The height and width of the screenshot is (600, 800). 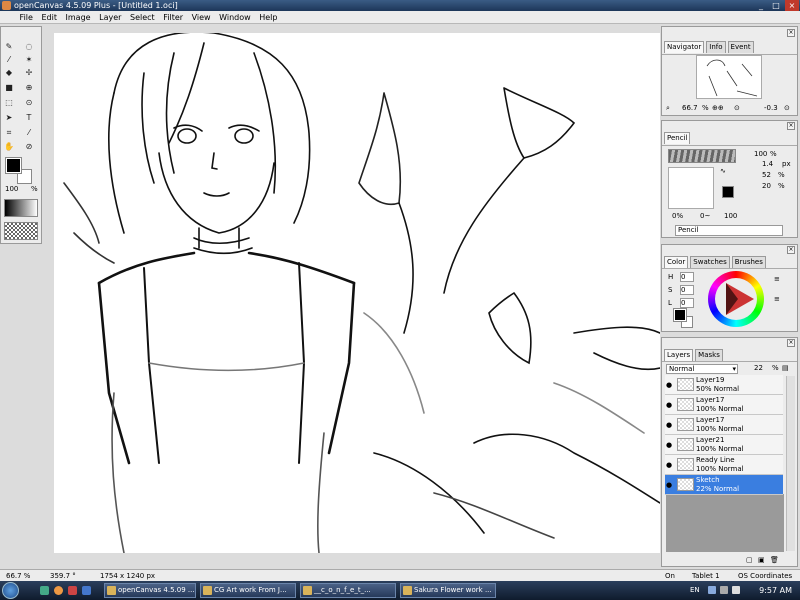 What do you see at coordinates (110, 17) in the screenshot?
I see `menu-layer: Layer` at bounding box center [110, 17].